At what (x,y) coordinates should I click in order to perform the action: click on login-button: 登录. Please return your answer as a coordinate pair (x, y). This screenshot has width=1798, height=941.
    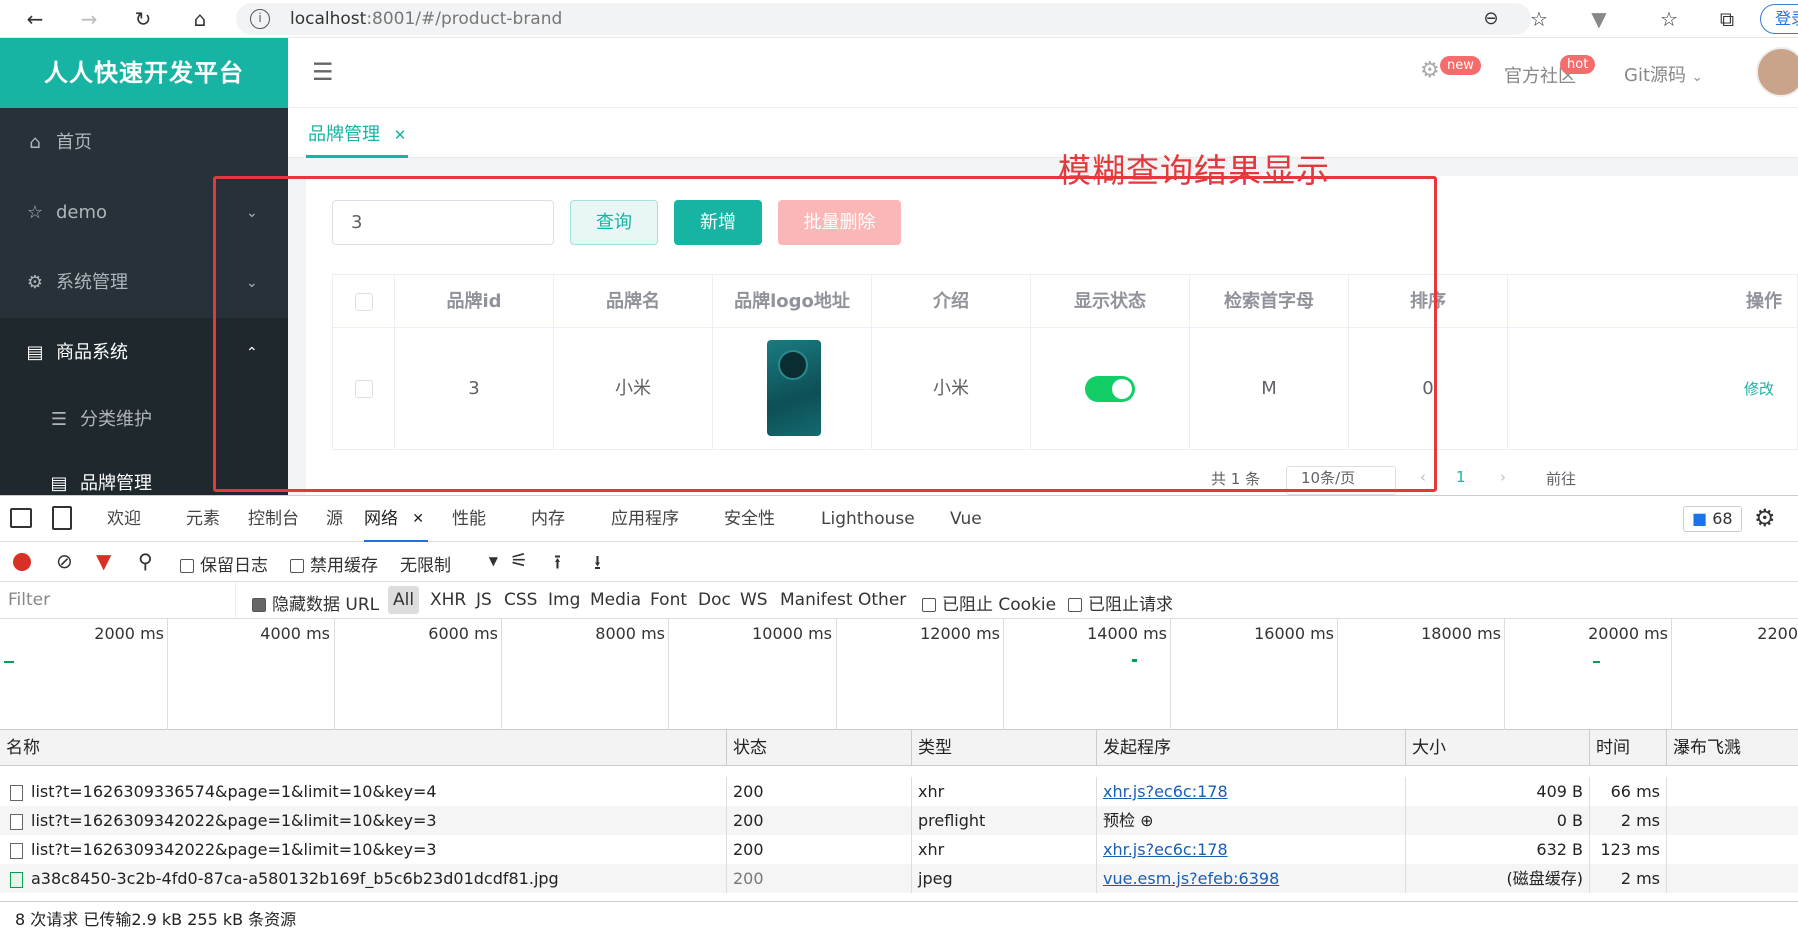
    Looking at the image, I should click on (1779, 19).